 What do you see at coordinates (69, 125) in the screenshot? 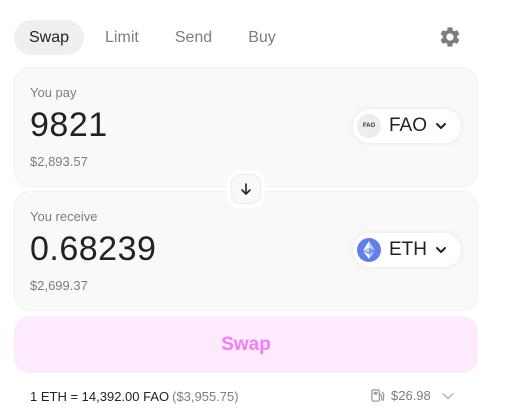
I see `pay-amount-input: 9821` at bounding box center [69, 125].